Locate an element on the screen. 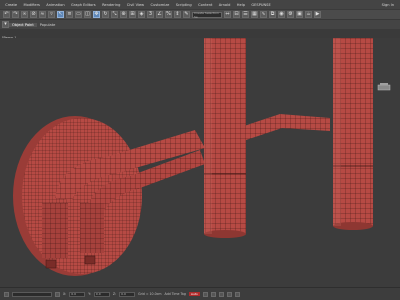  y-label: Y: is located at coordinates (89, 294).